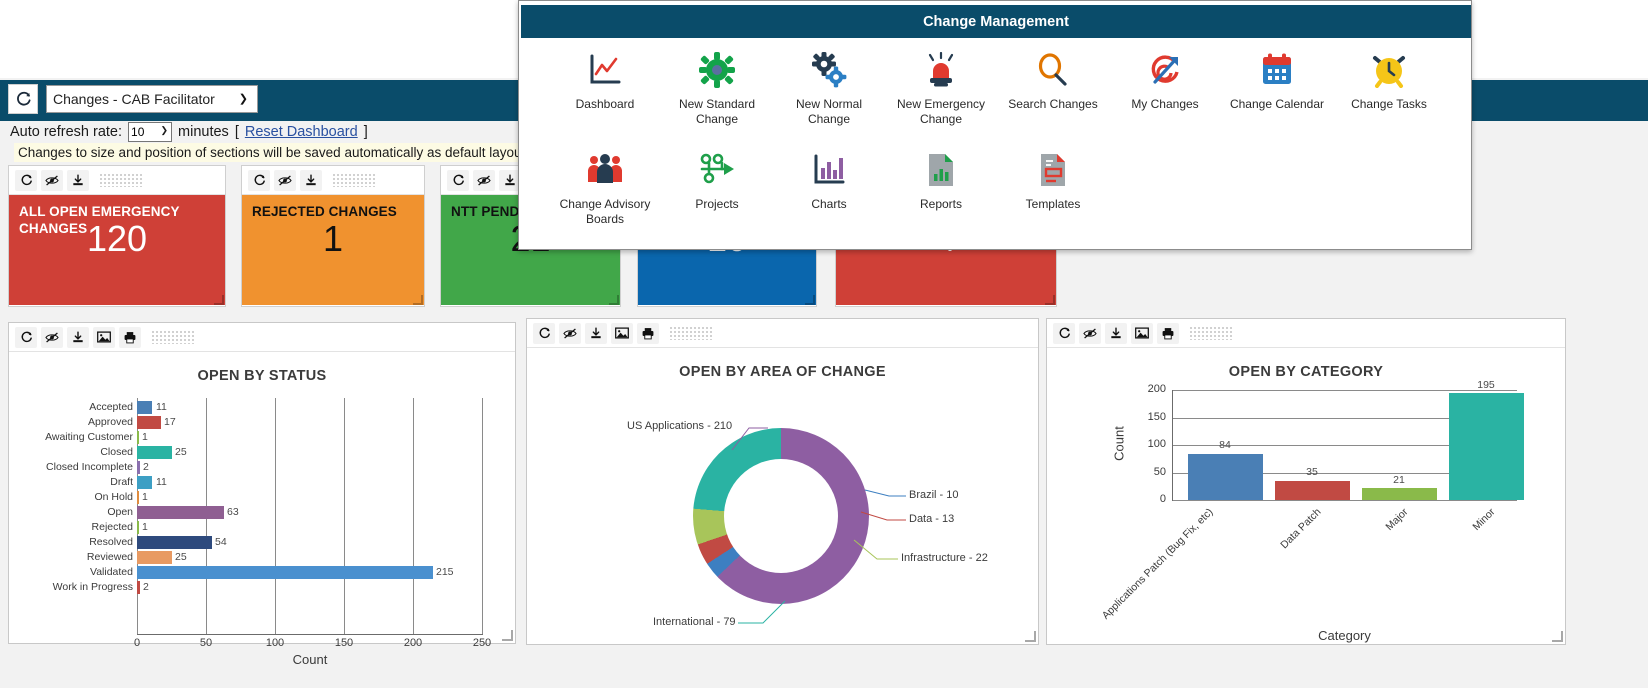 The height and width of the screenshot is (688, 1648). I want to click on kpi-value: 1, so click(333, 238).